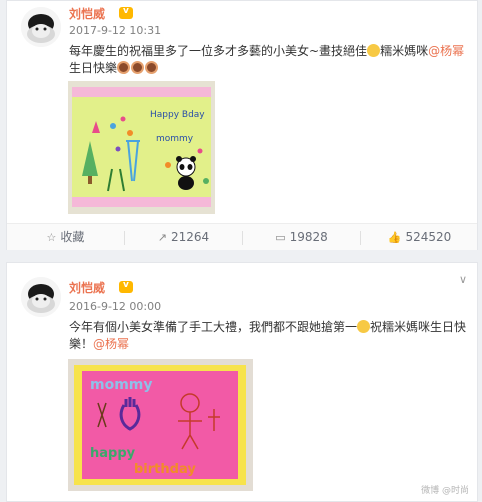 Image resolution: width=482 pixels, height=502 pixels. What do you see at coordinates (51, 237) in the screenshot?
I see `star-icon: ☆` at bounding box center [51, 237].